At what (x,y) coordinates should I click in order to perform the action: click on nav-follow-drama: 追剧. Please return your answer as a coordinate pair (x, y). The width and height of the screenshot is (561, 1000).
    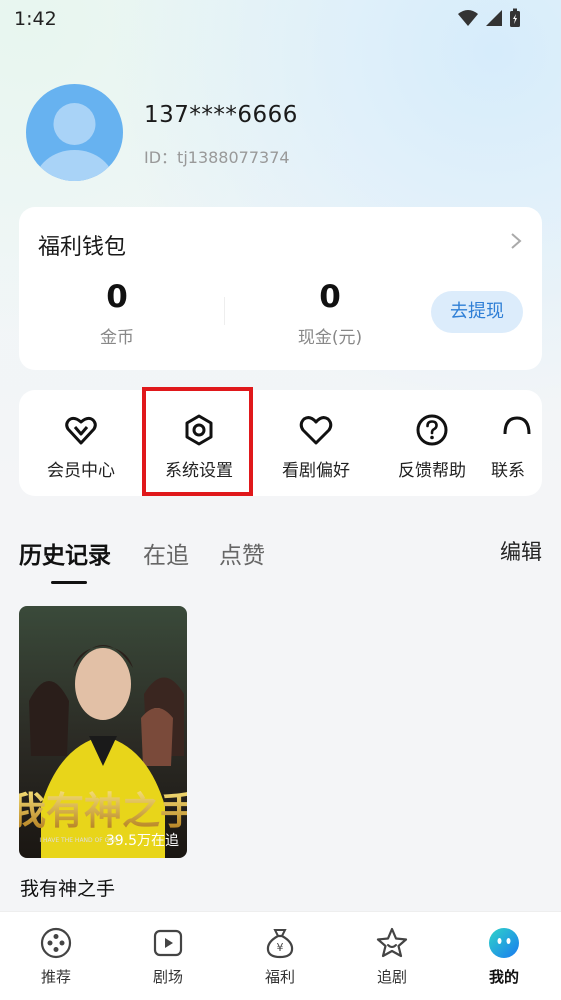
    Looking at the image, I should click on (392, 956).